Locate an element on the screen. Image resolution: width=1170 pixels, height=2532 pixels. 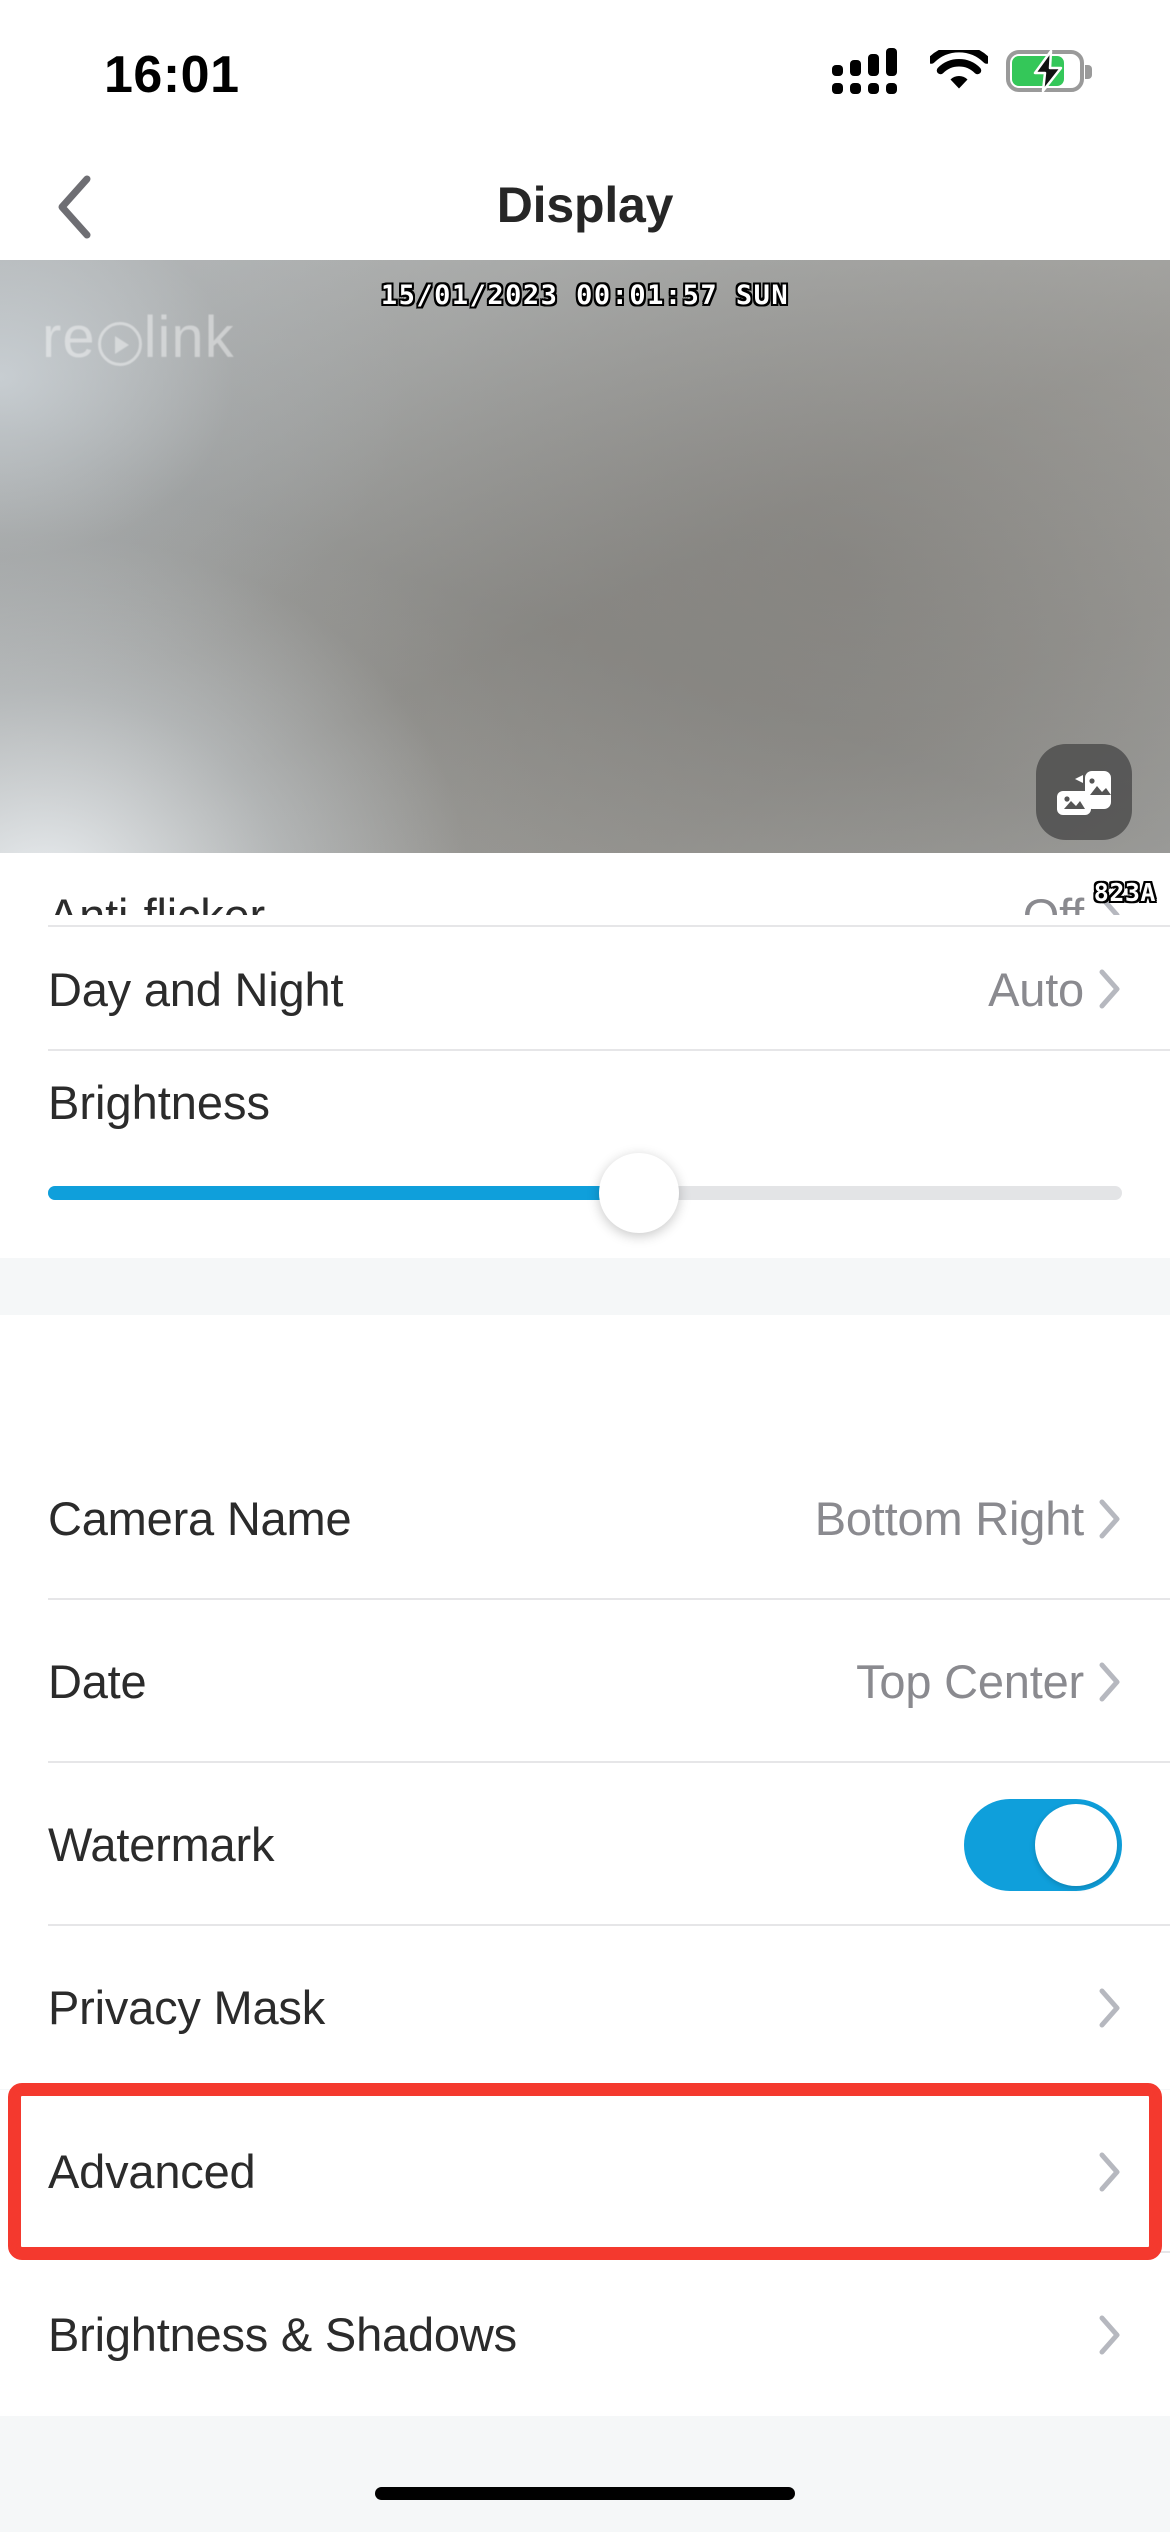
status-bar-indicators is located at coordinates (962, 71).